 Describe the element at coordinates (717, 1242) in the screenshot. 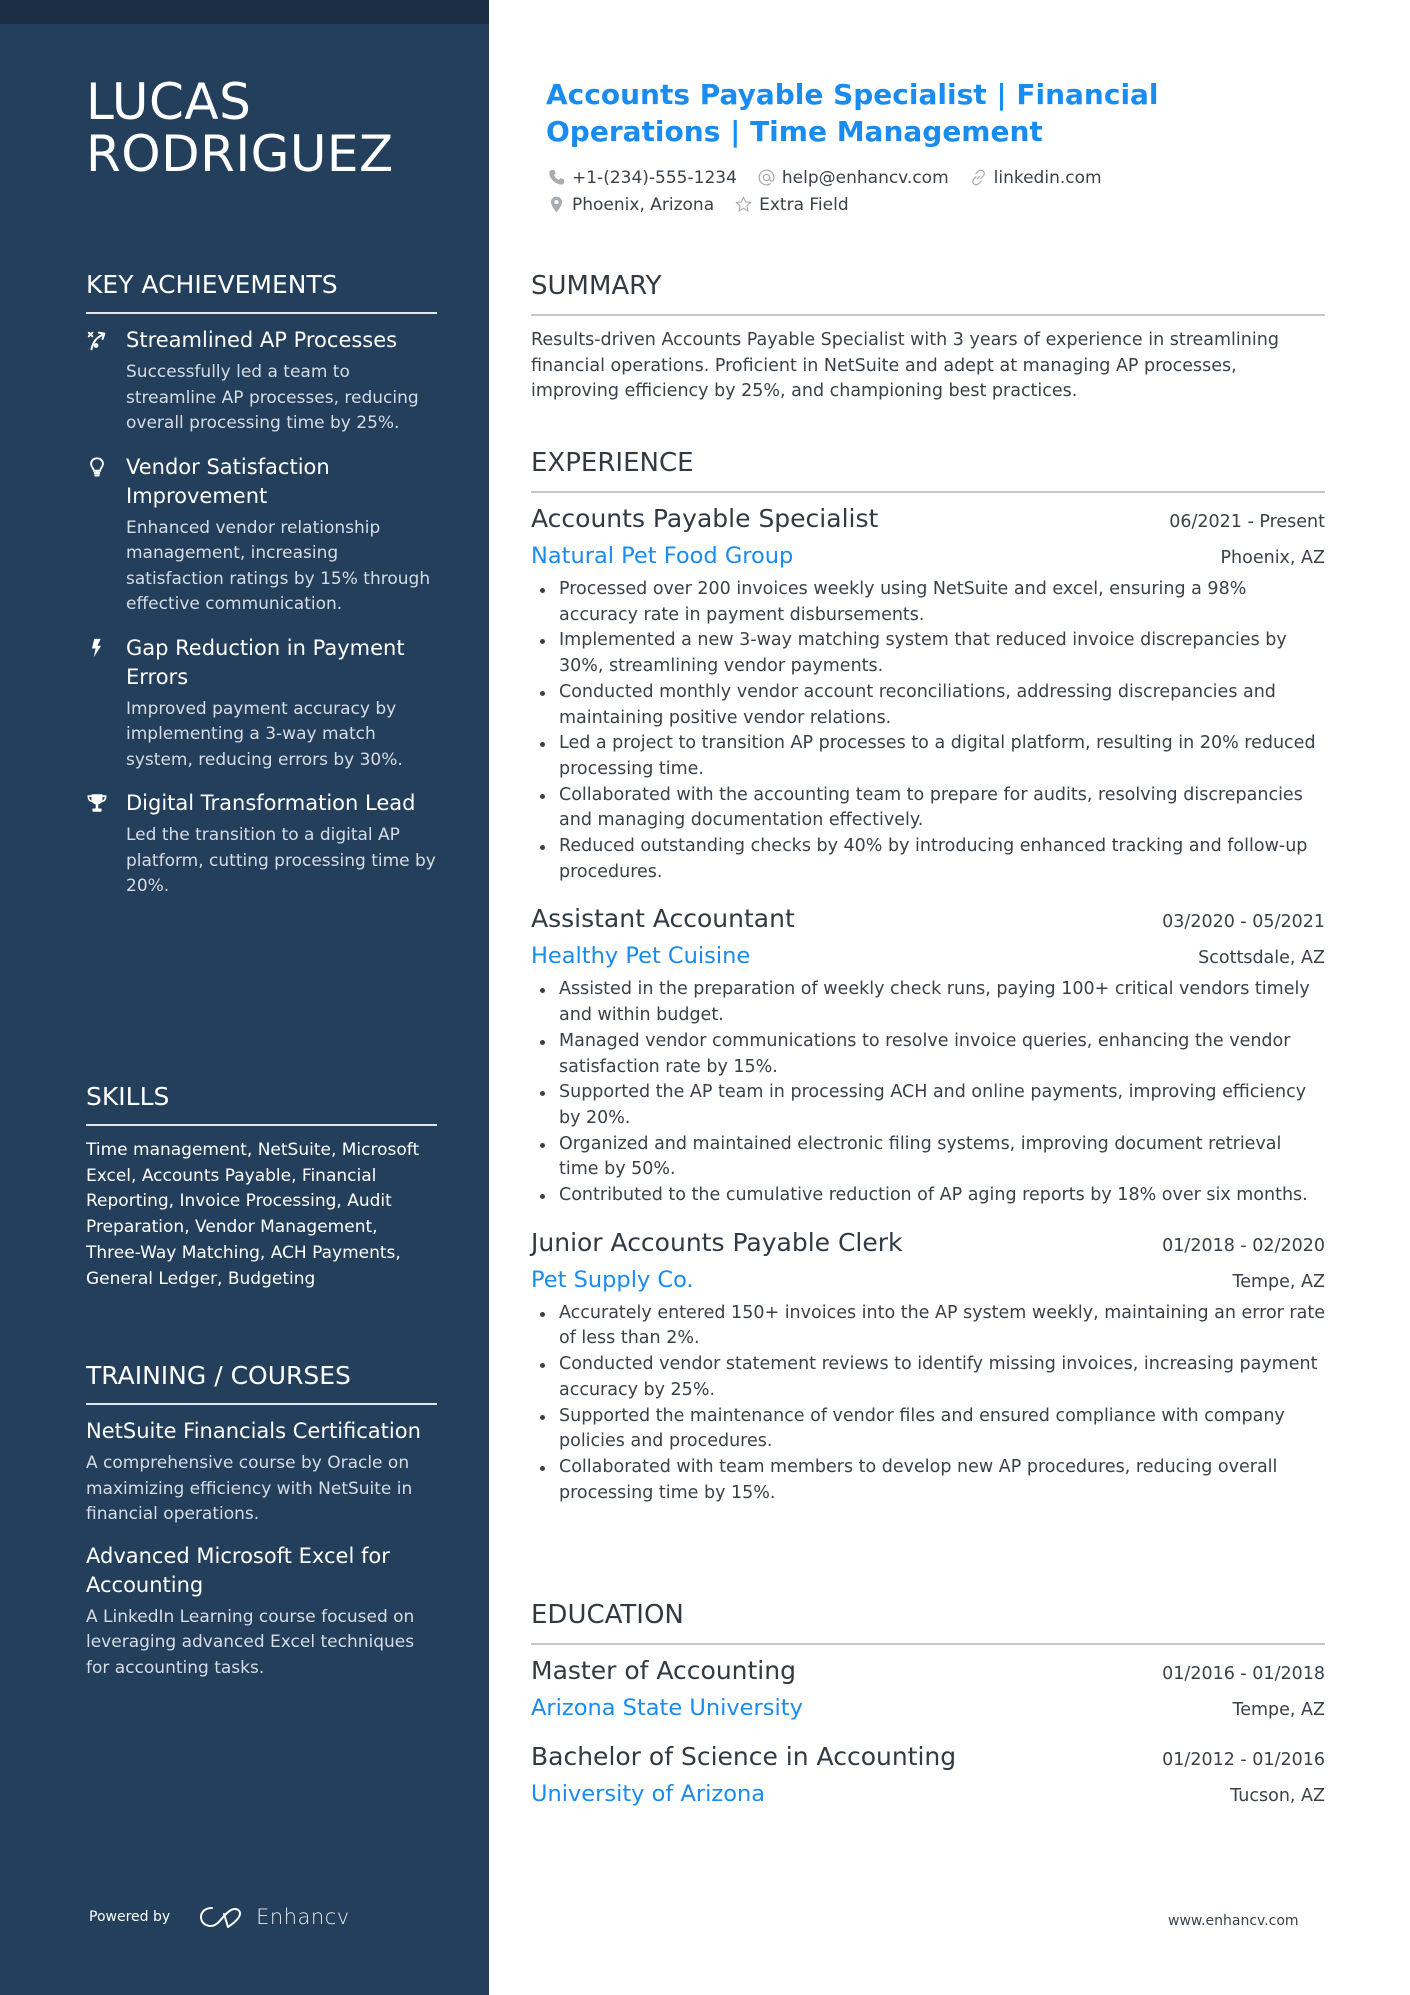

I see `job-title: Junior Accounts Payable Clerk` at that location.